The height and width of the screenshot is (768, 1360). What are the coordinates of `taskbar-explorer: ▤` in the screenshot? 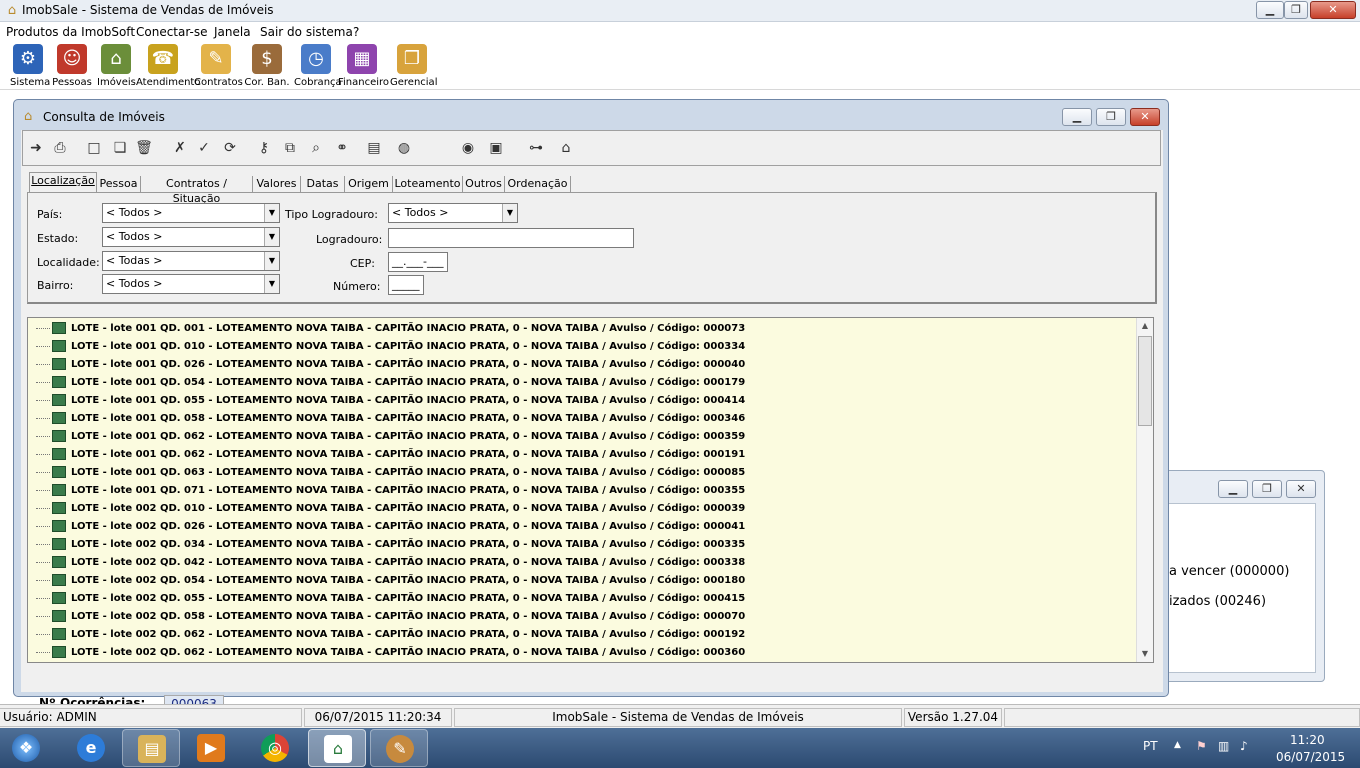 It's located at (151, 748).